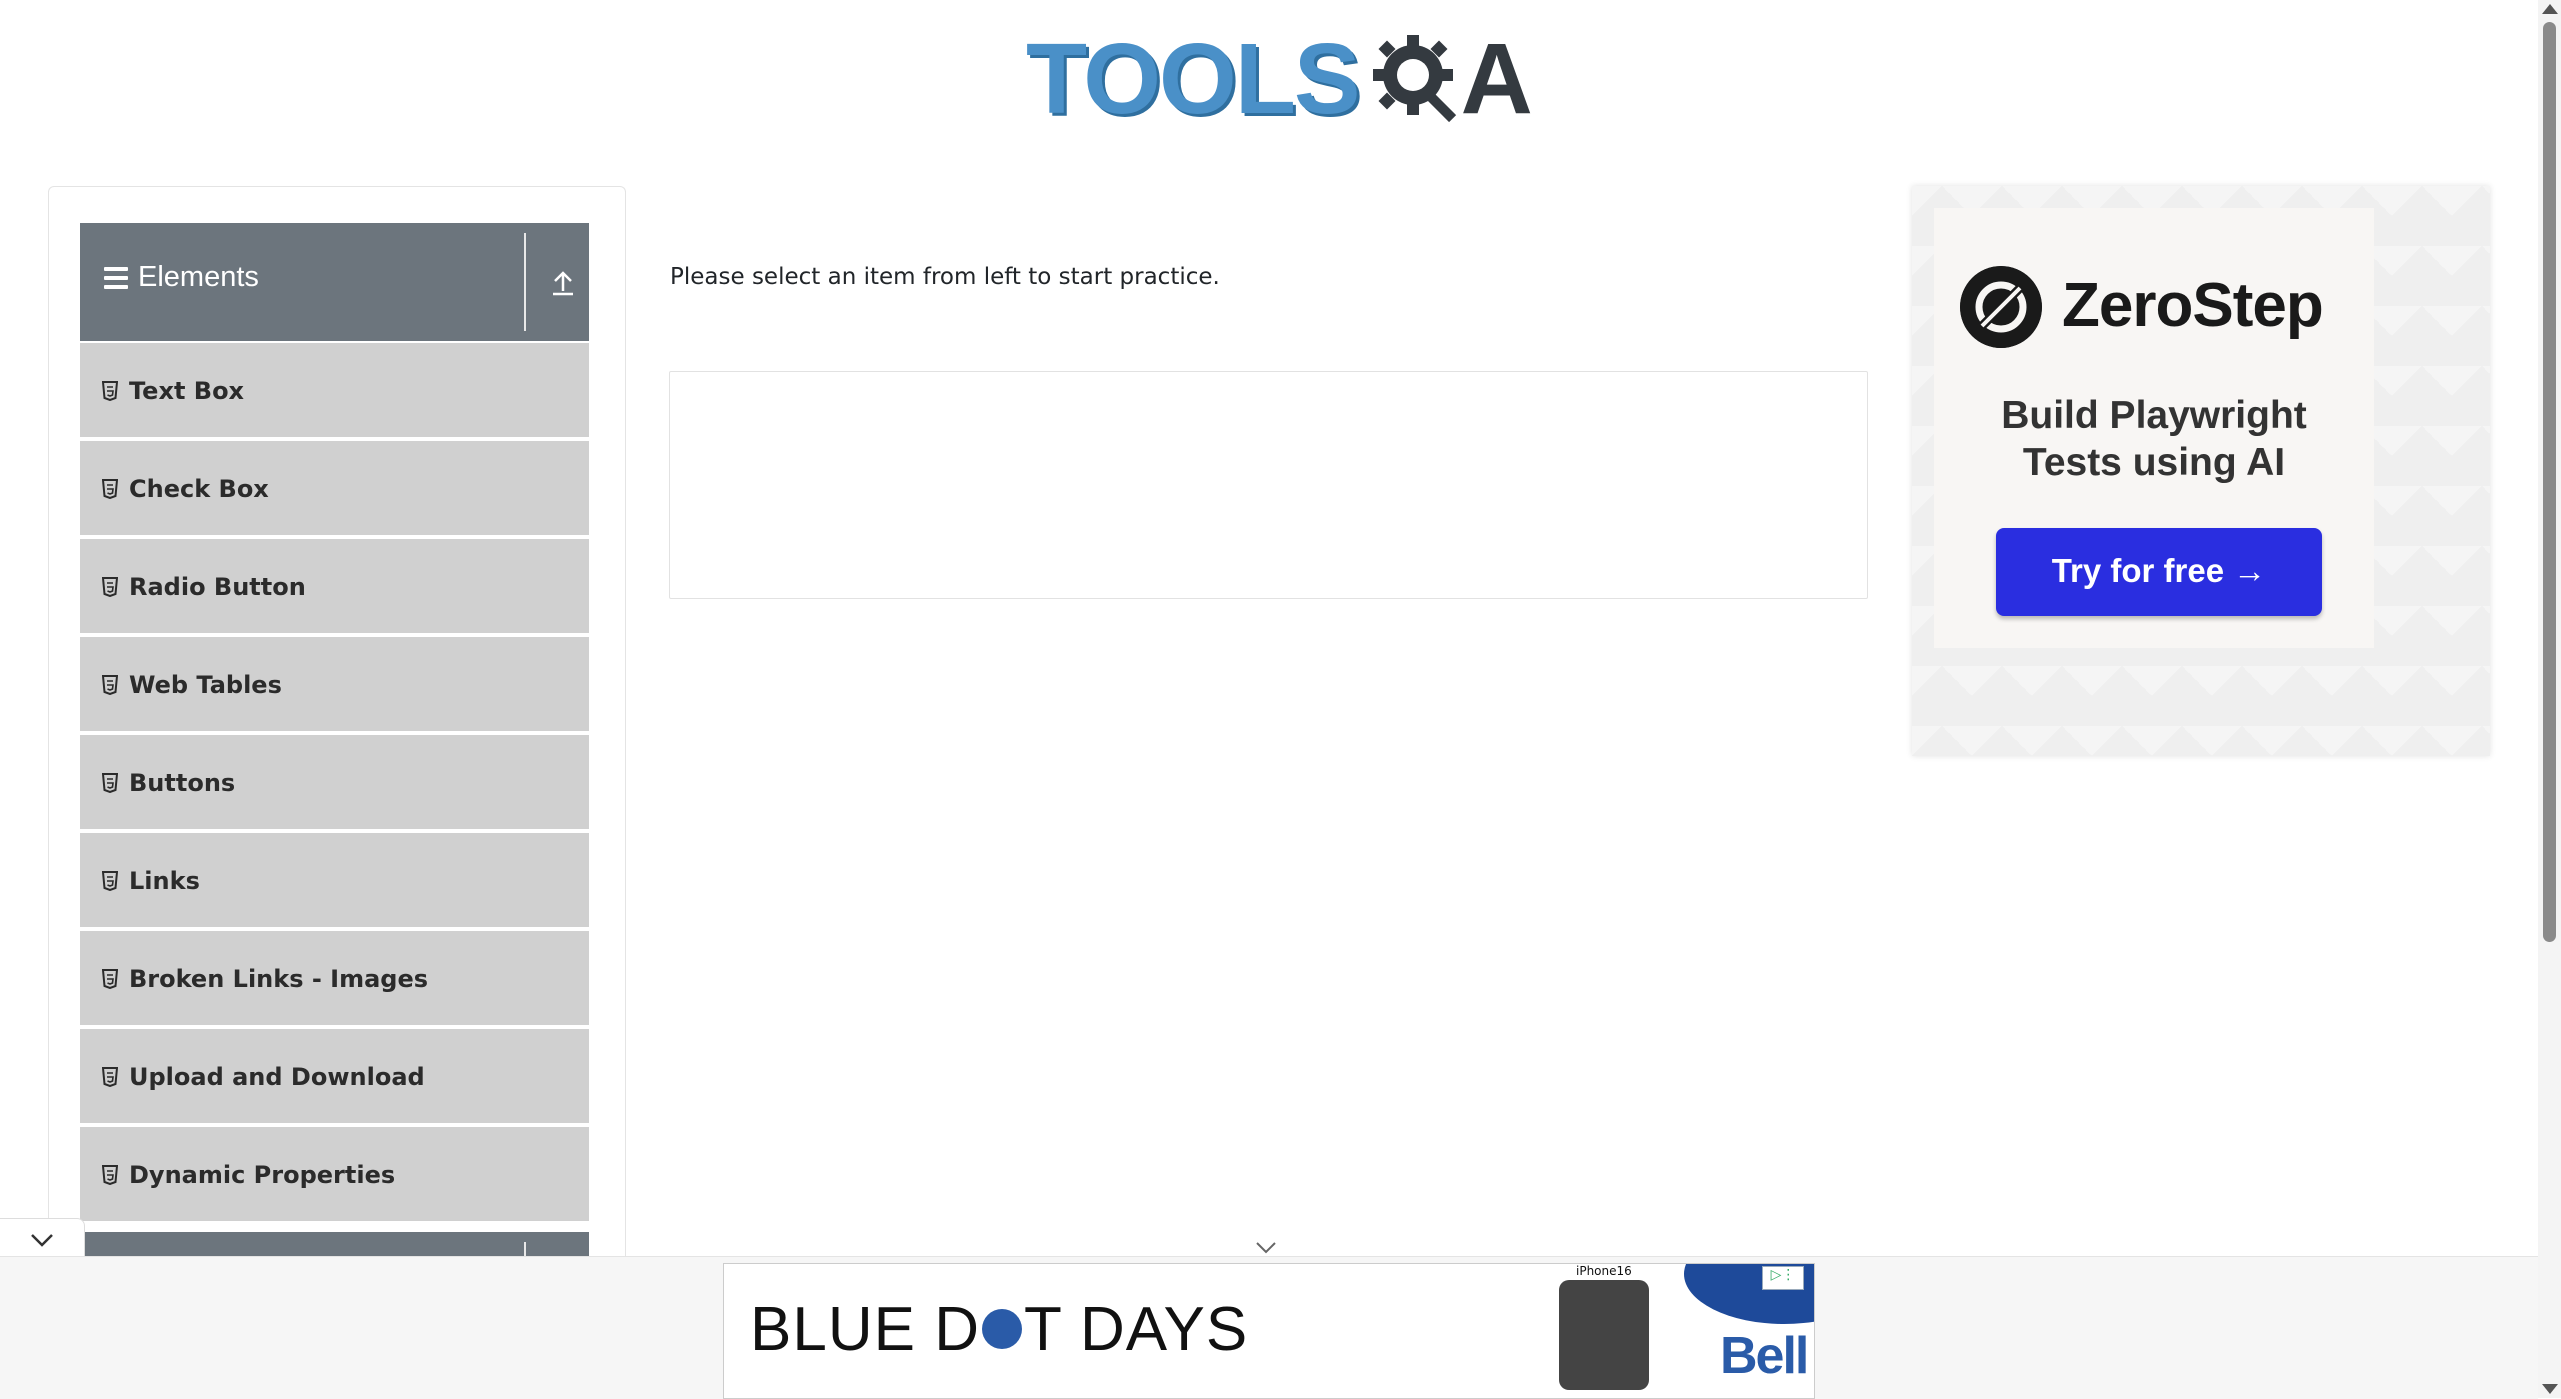 This screenshot has height=1399, width=2561. Describe the element at coordinates (1604, 1335) in the screenshot. I see `phone-image` at that location.